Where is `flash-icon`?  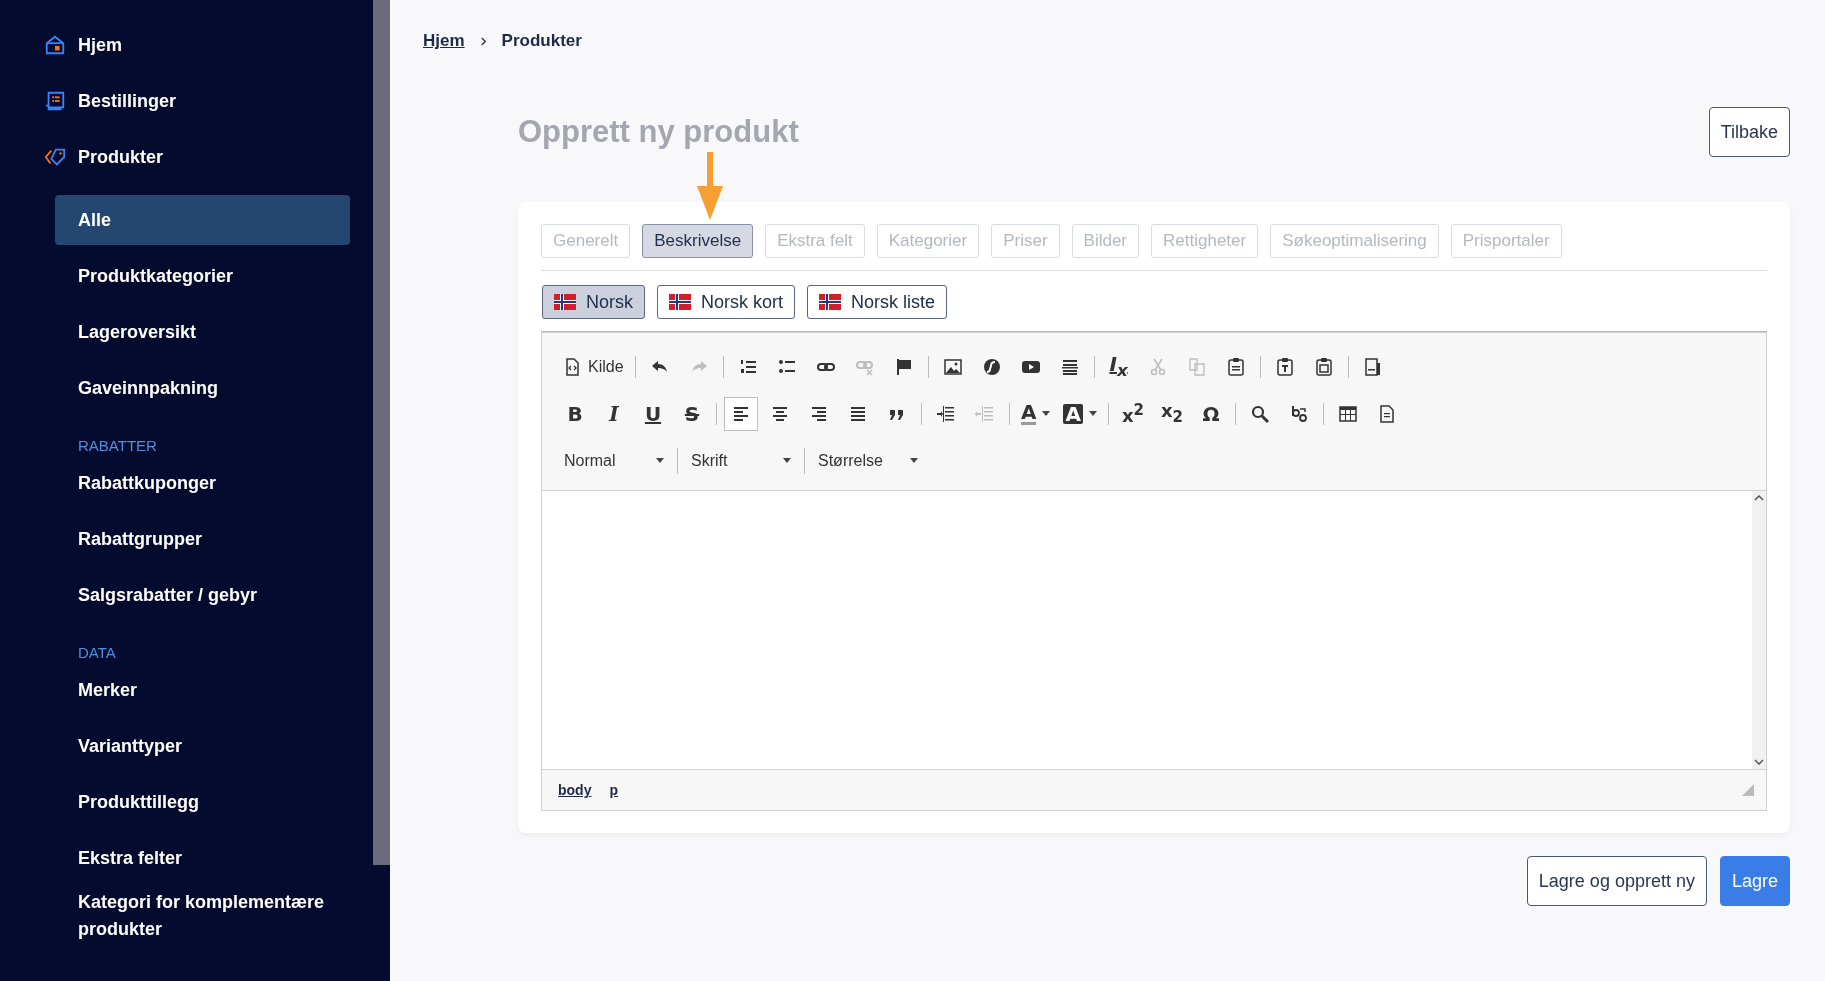
flash-icon is located at coordinates (991, 366).